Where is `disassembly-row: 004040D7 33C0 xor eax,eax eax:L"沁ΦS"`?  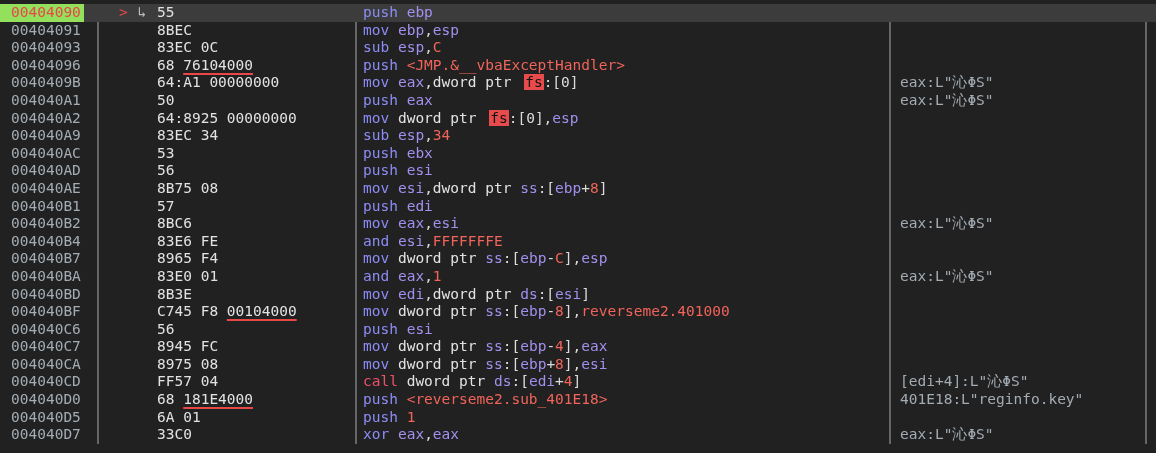 disassembly-row: 004040D7 33C0 xor eax,eax eax:L"沁ΦS" is located at coordinates (578, 435).